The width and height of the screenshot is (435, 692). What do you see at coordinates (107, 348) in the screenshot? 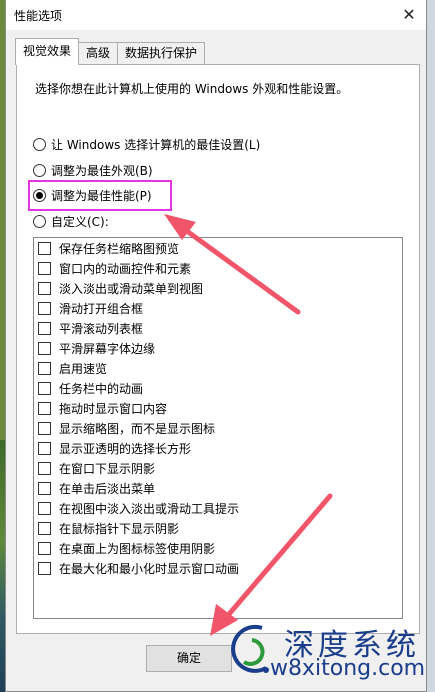
I see `list-item-label: 平滑屏幕字体边缘` at bounding box center [107, 348].